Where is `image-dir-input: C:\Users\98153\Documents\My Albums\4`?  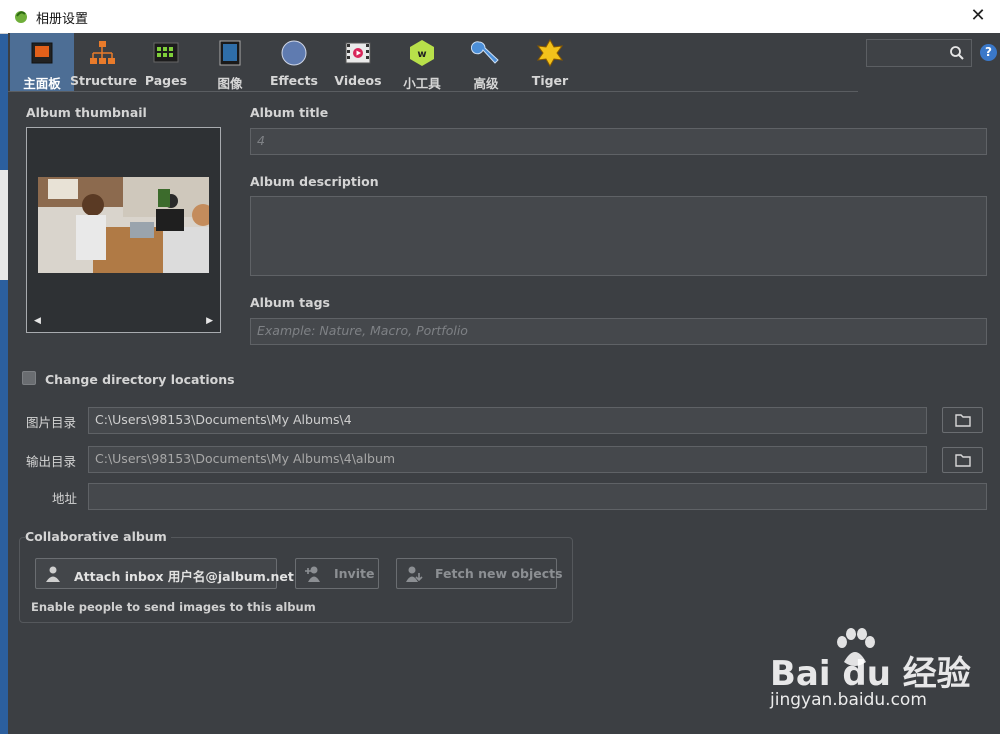 image-dir-input: C:\Users\98153\Documents\My Albums\4 is located at coordinates (507, 420).